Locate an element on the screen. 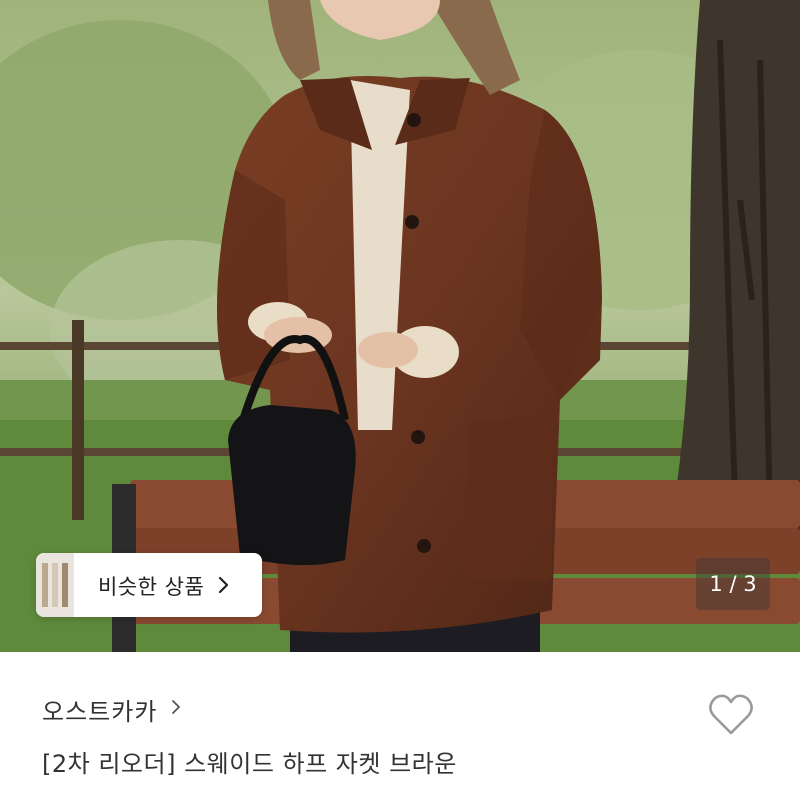 This screenshot has width=800, height=800. like-button is located at coordinates (731, 715).